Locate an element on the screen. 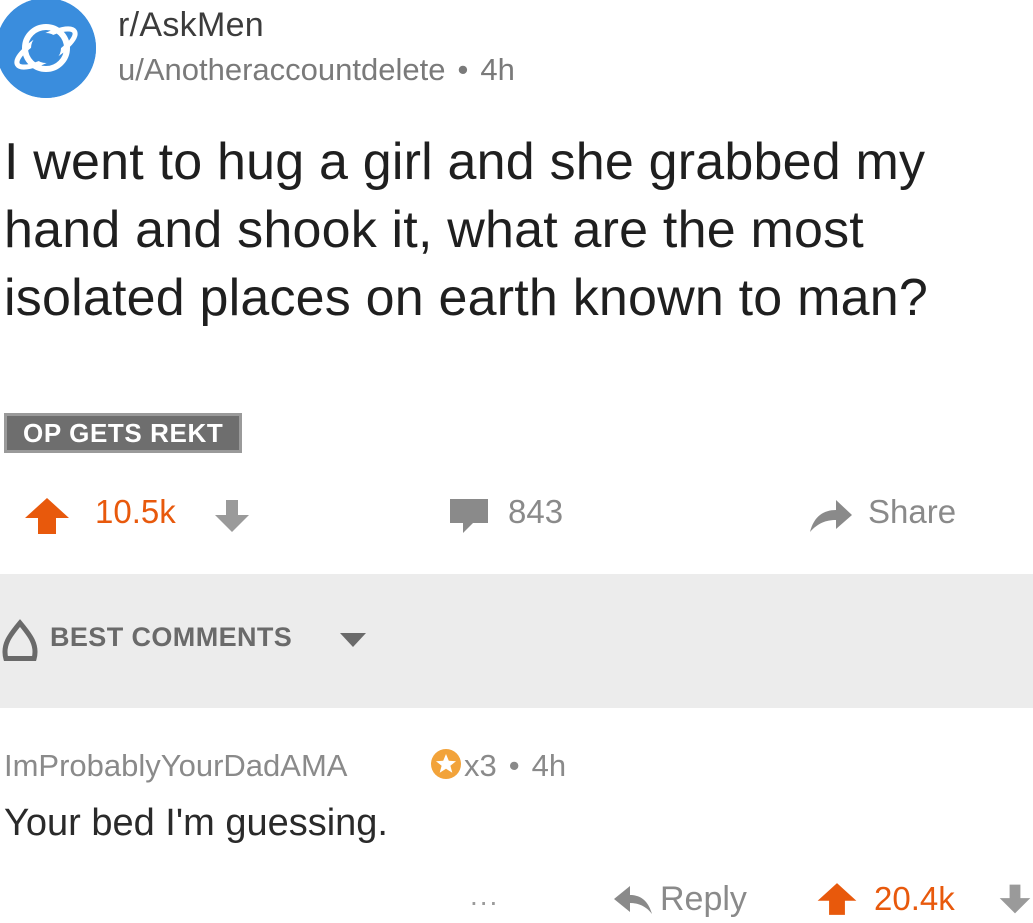 The height and width of the screenshot is (923, 1033). comment-upvote-button is located at coordinates (837, 901).